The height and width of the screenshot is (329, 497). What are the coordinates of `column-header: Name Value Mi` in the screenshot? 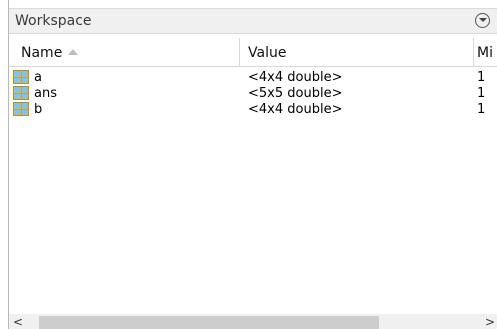 It's located at (253, 52).